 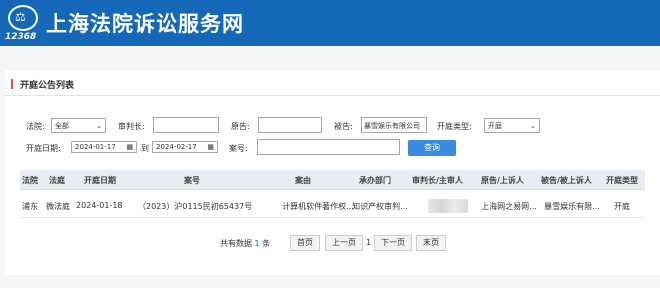 What do you see at coordinates (43, 148) in the screenshot?
I see `date-label: 开庭日期:` at bounding box center [43, 148].